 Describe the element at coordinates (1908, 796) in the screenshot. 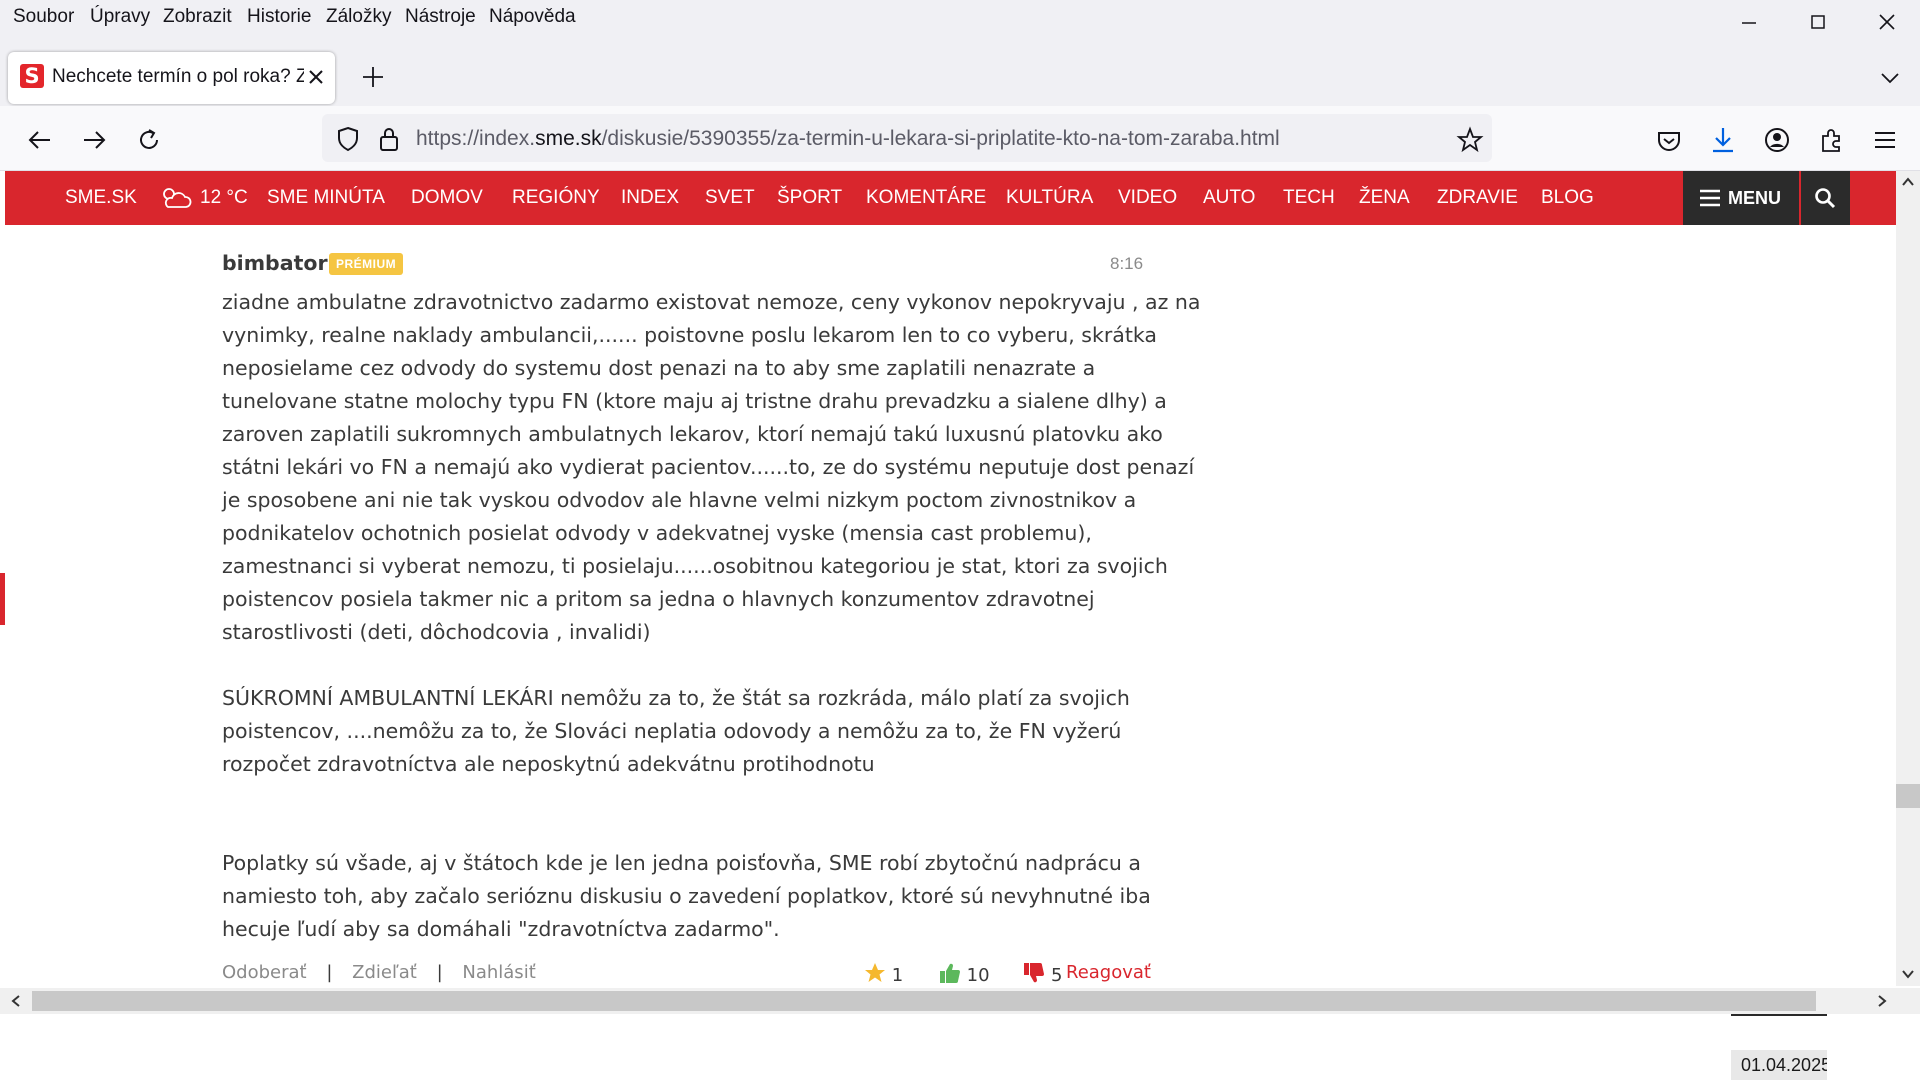

I see `vertical-scroll-thumb` at that location.